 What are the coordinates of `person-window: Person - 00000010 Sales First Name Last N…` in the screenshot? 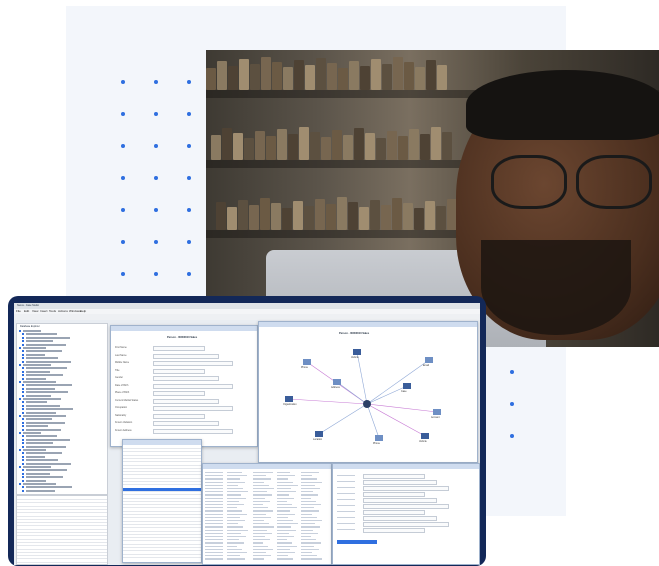 It's located at (184, 386).